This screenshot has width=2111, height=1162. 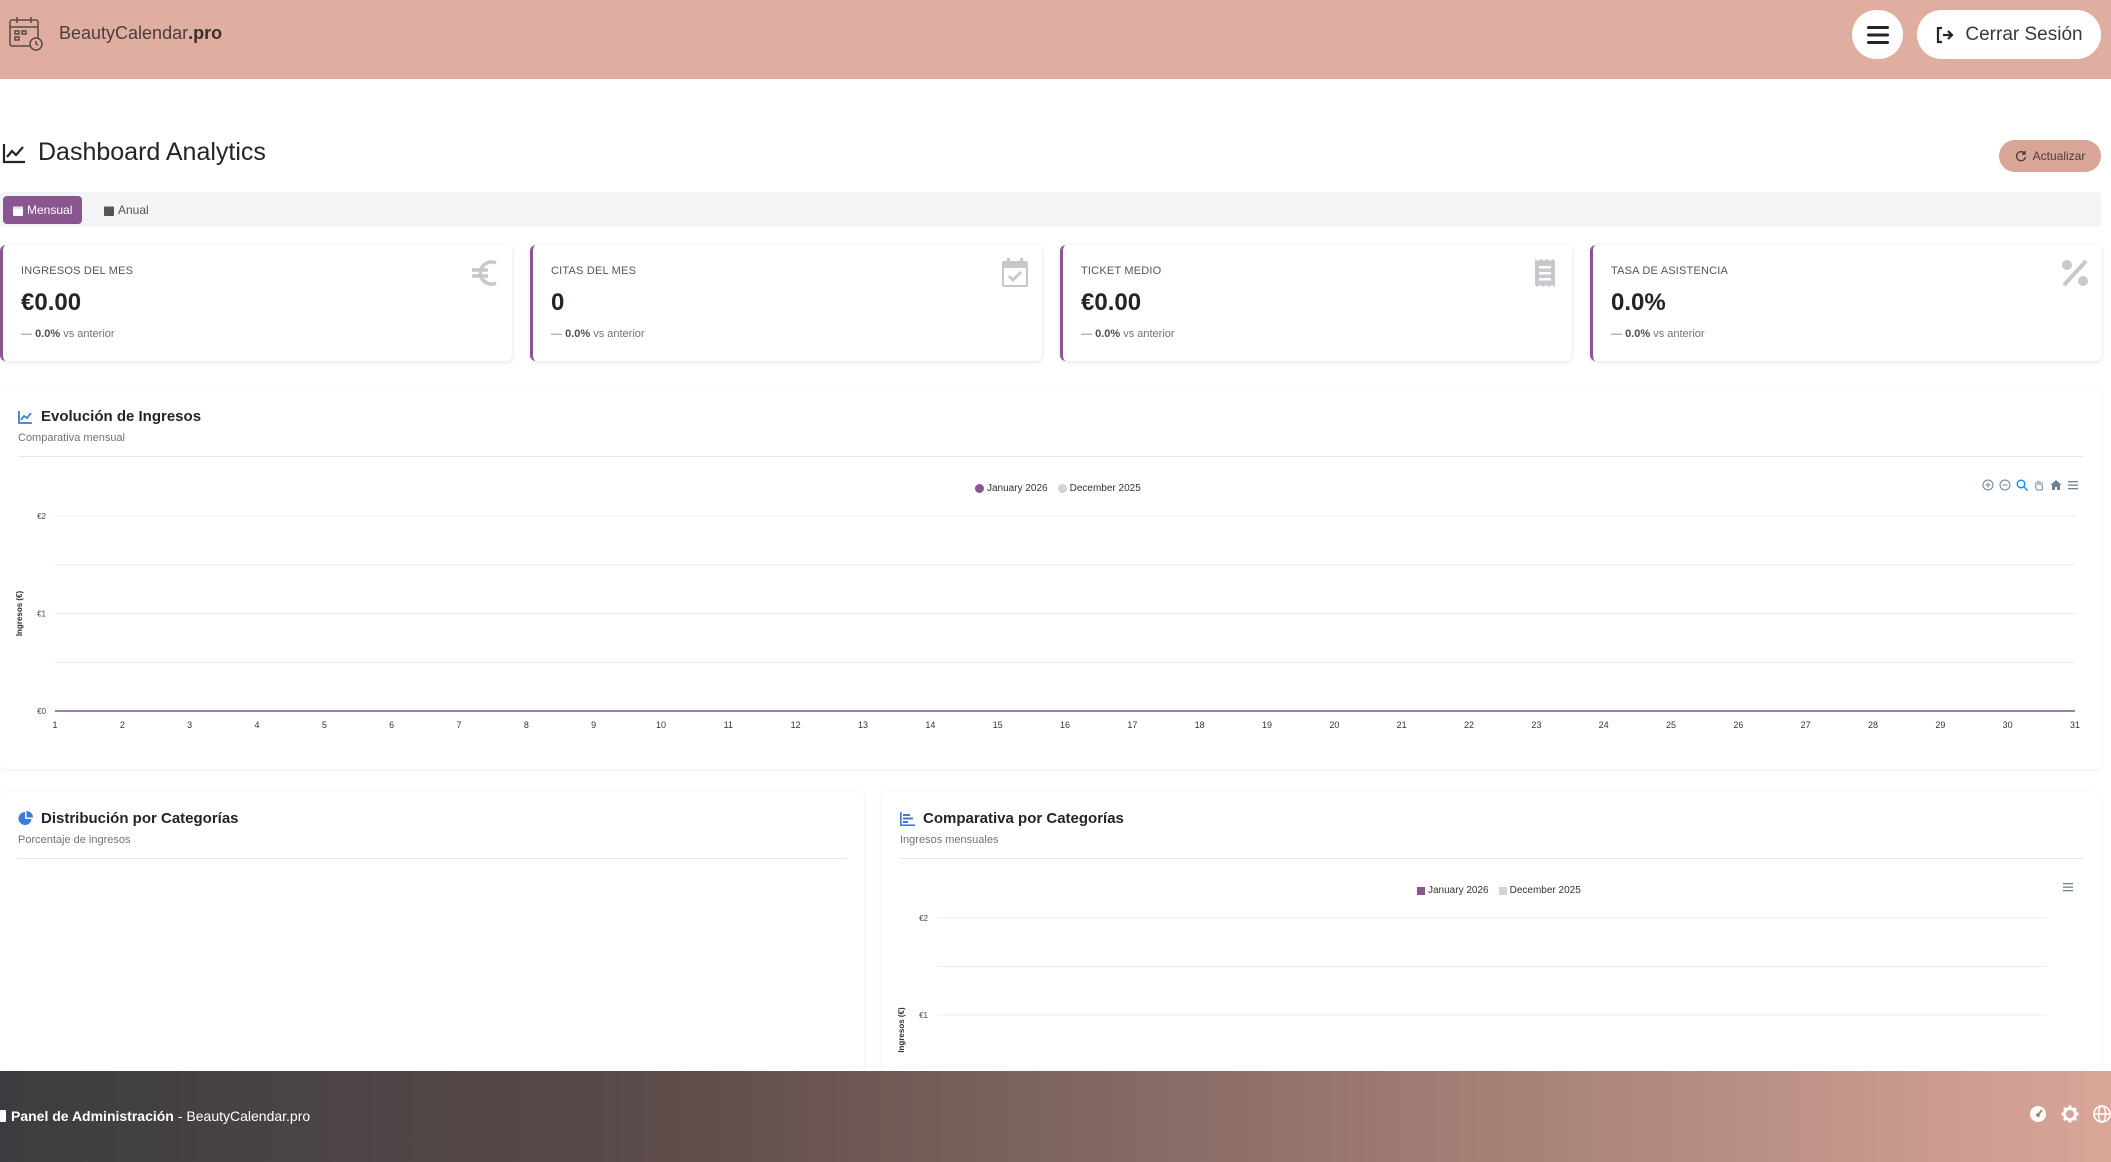 What do you see at coordinates (26, 33) in the screenshot?
I see `calendar-logo-icon` at bounding box center [26, 33].